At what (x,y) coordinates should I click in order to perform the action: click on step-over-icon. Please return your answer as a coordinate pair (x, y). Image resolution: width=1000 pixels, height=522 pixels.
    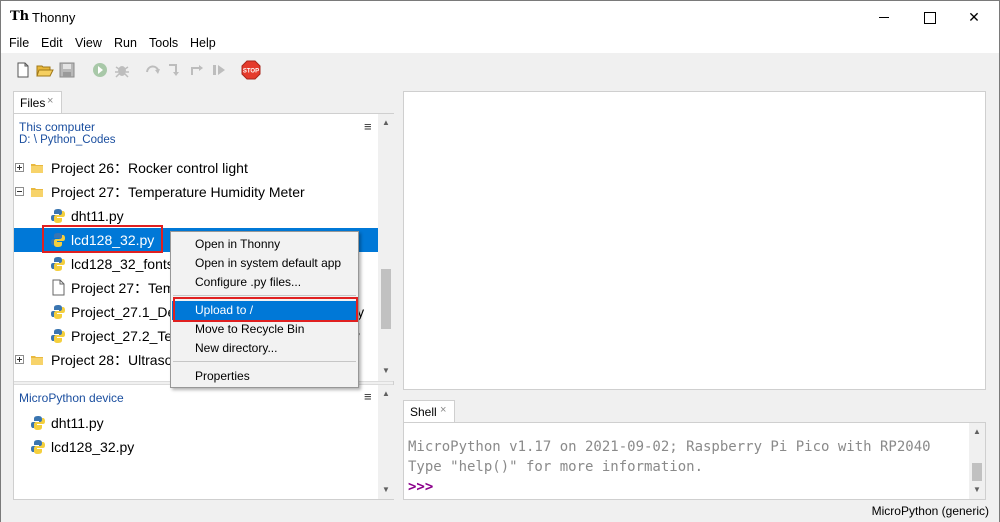
    Looking at the image, I should click on (153, 70).